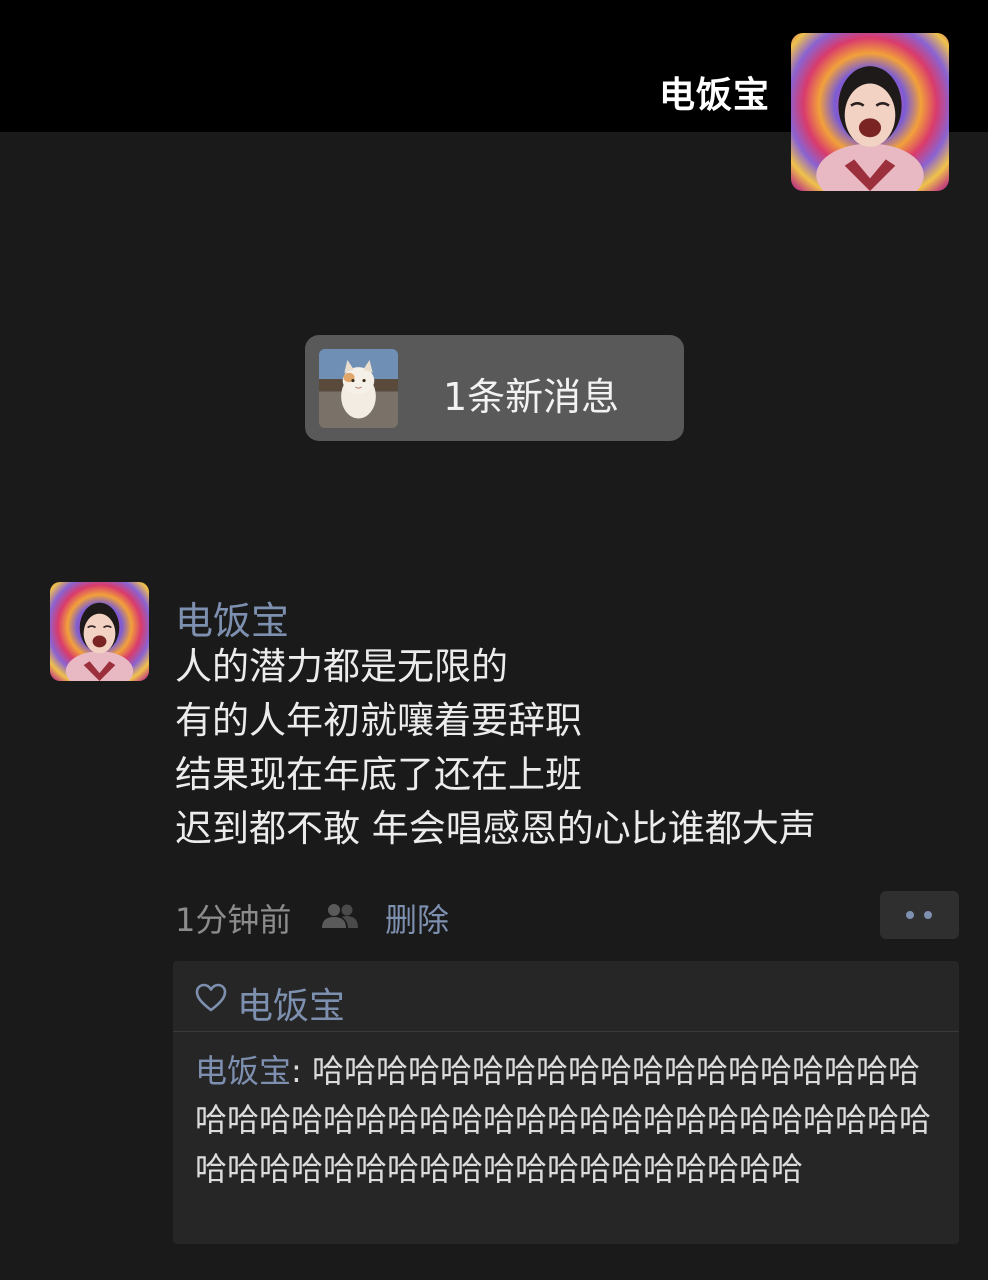 Image resolution: width=988 pixels, height=1280 pixels. What do you see at coordinates (378, 720) in the screenshot?
I see `post-text-line: 有的人年初就嚷着要辞职` at bounding box center [378, 720].